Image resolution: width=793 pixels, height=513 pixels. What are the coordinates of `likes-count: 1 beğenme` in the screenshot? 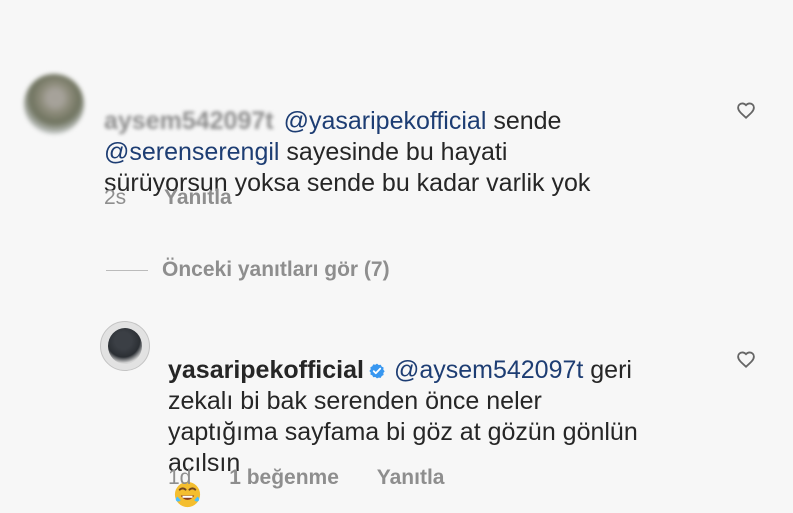 It's located at (284, 477).